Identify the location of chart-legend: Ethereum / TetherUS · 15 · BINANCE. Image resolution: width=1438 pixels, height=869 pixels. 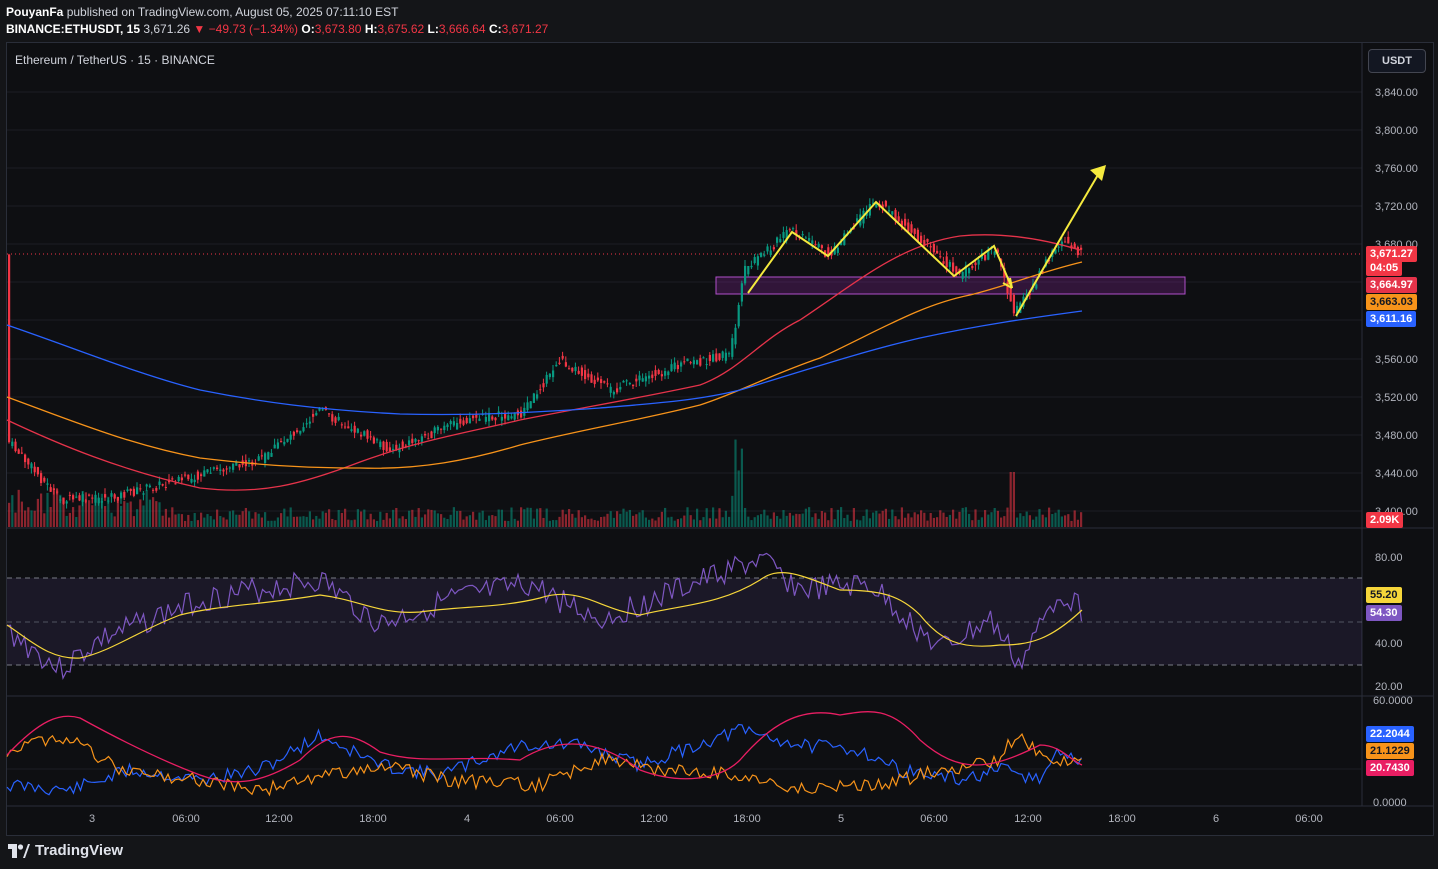
(115, 60).